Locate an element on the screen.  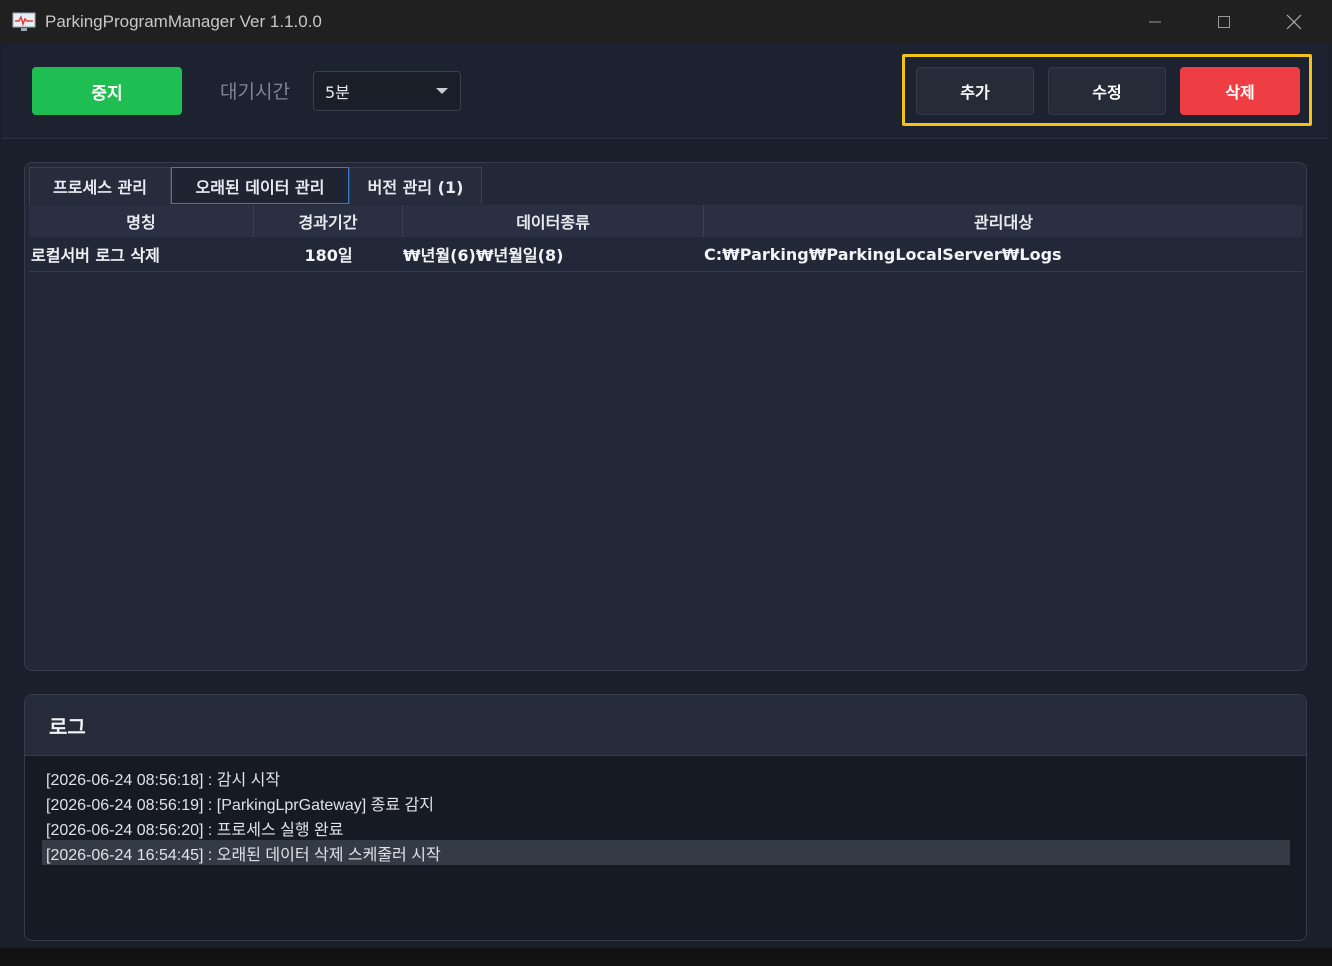
tab-bar: 프로세스 관리 오래된 데이터 관리 버전 관리 (1) is located at coordinates (255, 186).